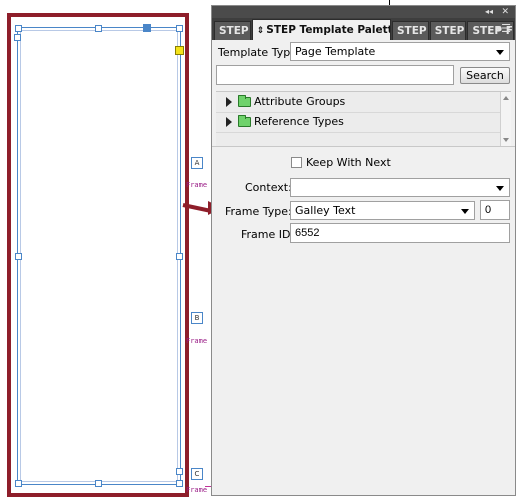 The height and width of the screenshot is (497, 520). What do you see at coordinates (299, 121) in the screenshot?
I see `tree-item-label: Reference Types` at bounding box center [299, 121].